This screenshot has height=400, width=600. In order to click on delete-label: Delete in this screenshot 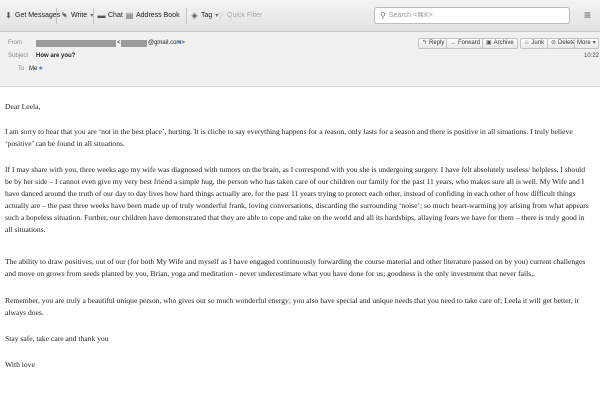, I will do `click(567, 43)`.